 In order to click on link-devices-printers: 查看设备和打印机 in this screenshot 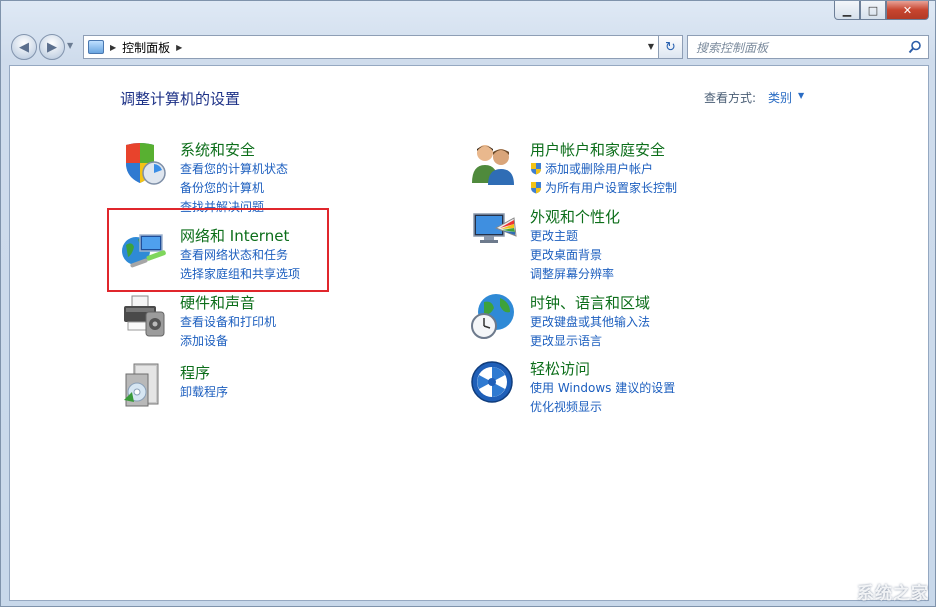, I will do `click(228, 321)`.